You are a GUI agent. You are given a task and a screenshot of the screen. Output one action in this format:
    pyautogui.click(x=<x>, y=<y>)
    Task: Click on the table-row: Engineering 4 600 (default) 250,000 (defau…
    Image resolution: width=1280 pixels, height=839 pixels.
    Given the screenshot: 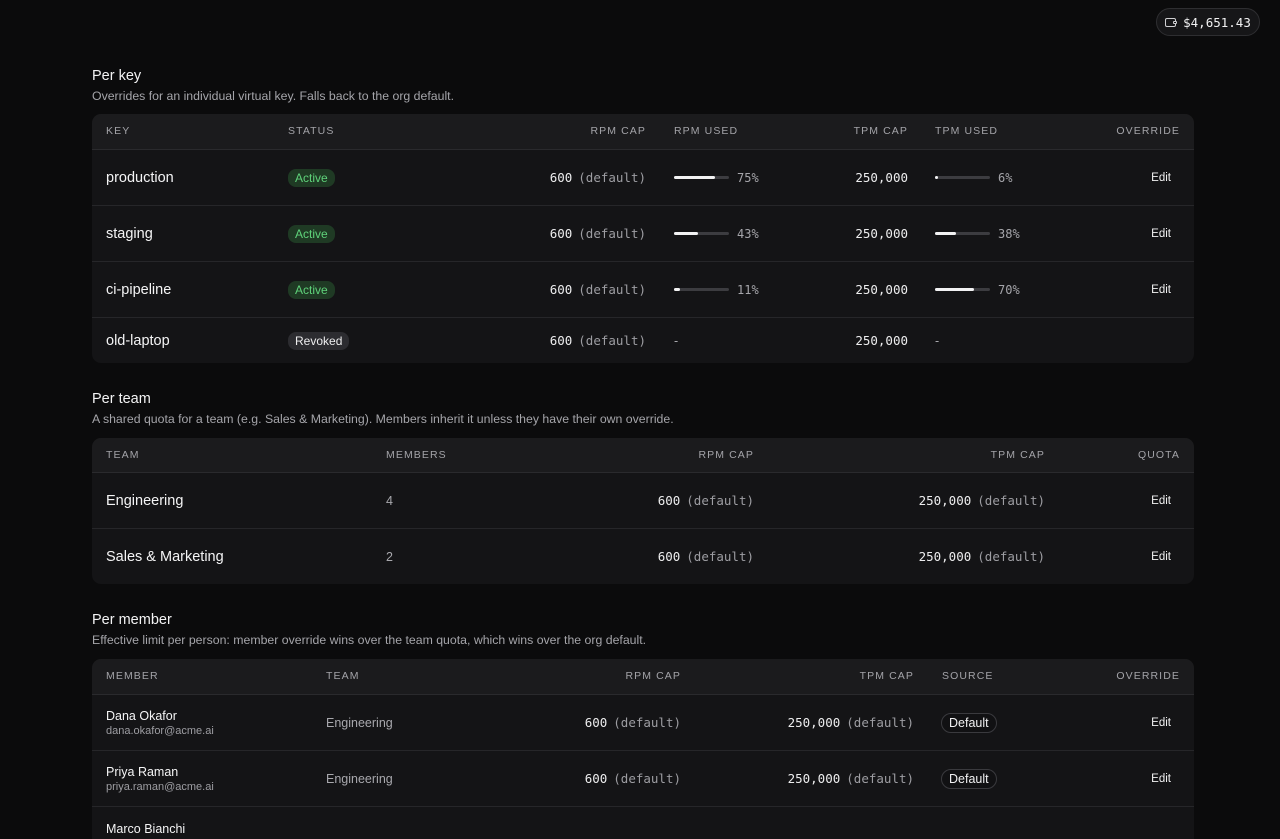 What is the action you would take?
    pyautogui.click(x=643, y=501)
    